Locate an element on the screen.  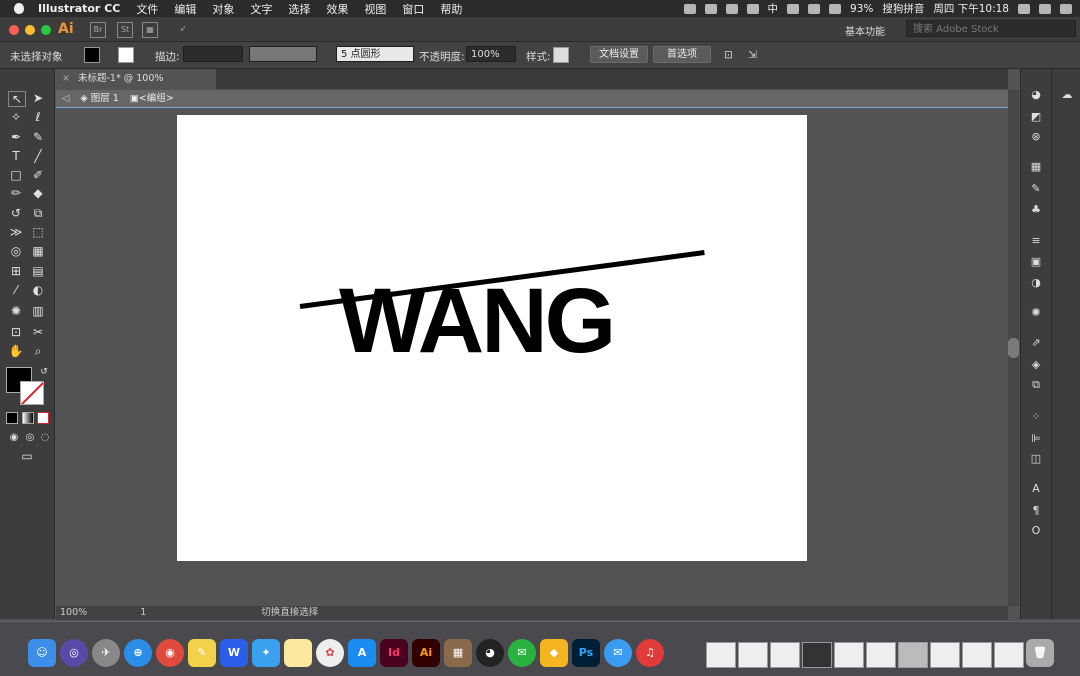
opacity-field: 100% is located at coordinates (491, 54).